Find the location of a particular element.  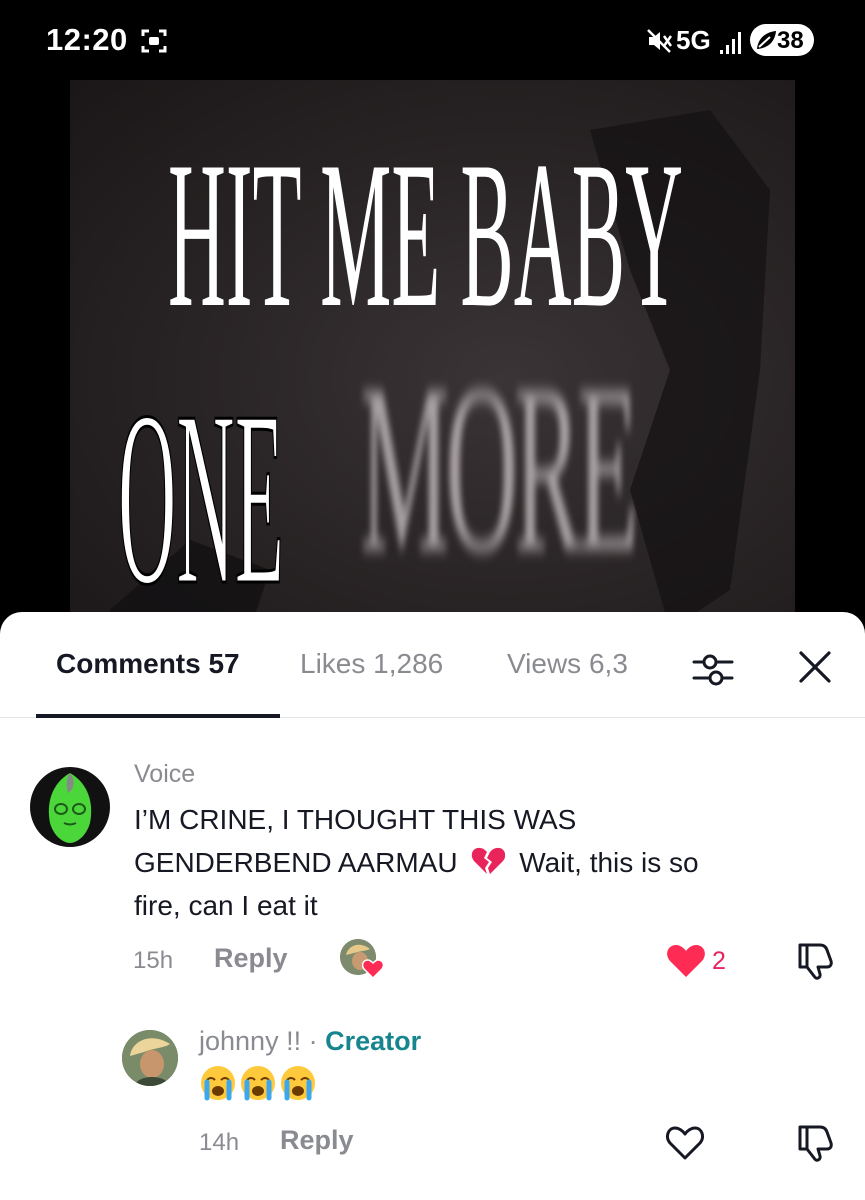

comment-text: 😭😭😭 is located at coordinates (264, 1084).